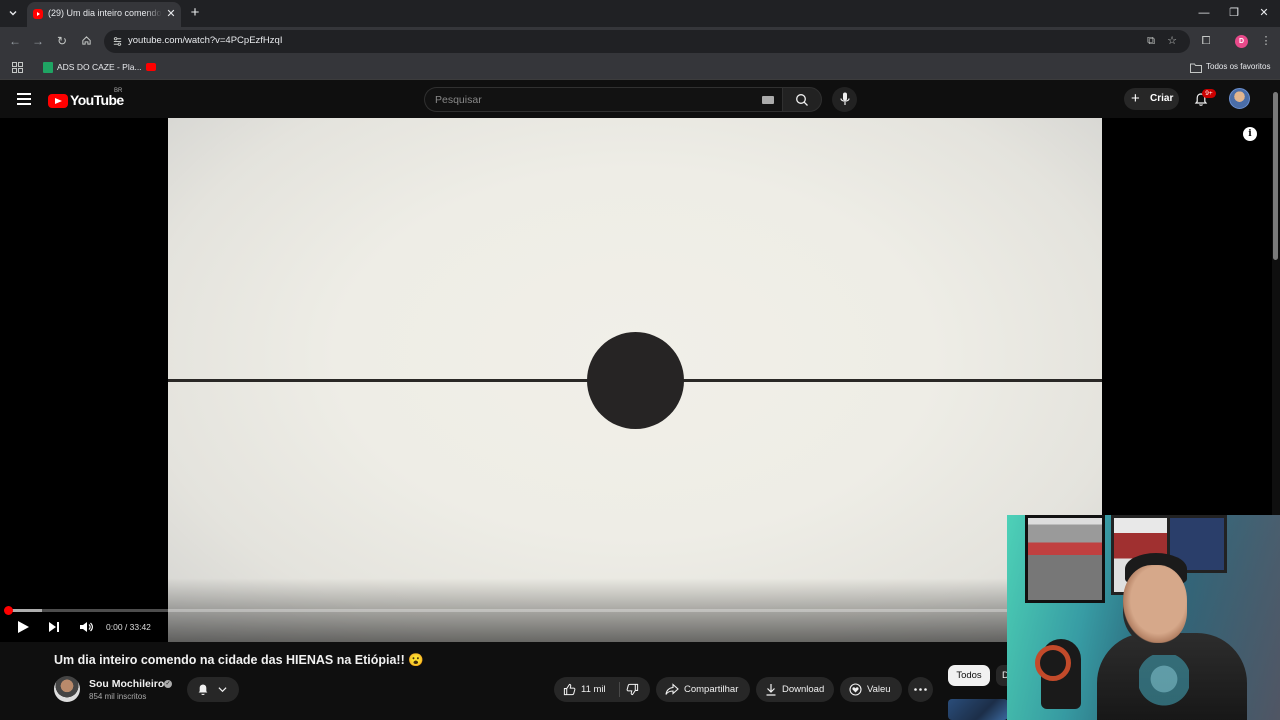 The height and width of the screenshot is (720, 1280). Describe the element at coordinates (171, 14) in the screenshot. I see `close-tab-icon: ✕` at that location.